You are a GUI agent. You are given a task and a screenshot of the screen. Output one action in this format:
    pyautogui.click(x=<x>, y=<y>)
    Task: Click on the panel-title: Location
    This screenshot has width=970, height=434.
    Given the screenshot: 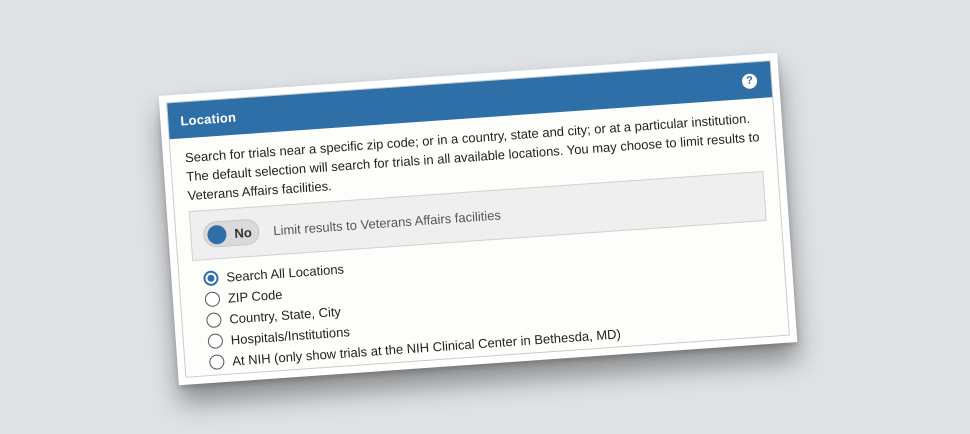 What is the action you would take?
    pyautogui.click(x=208, y=119)
    